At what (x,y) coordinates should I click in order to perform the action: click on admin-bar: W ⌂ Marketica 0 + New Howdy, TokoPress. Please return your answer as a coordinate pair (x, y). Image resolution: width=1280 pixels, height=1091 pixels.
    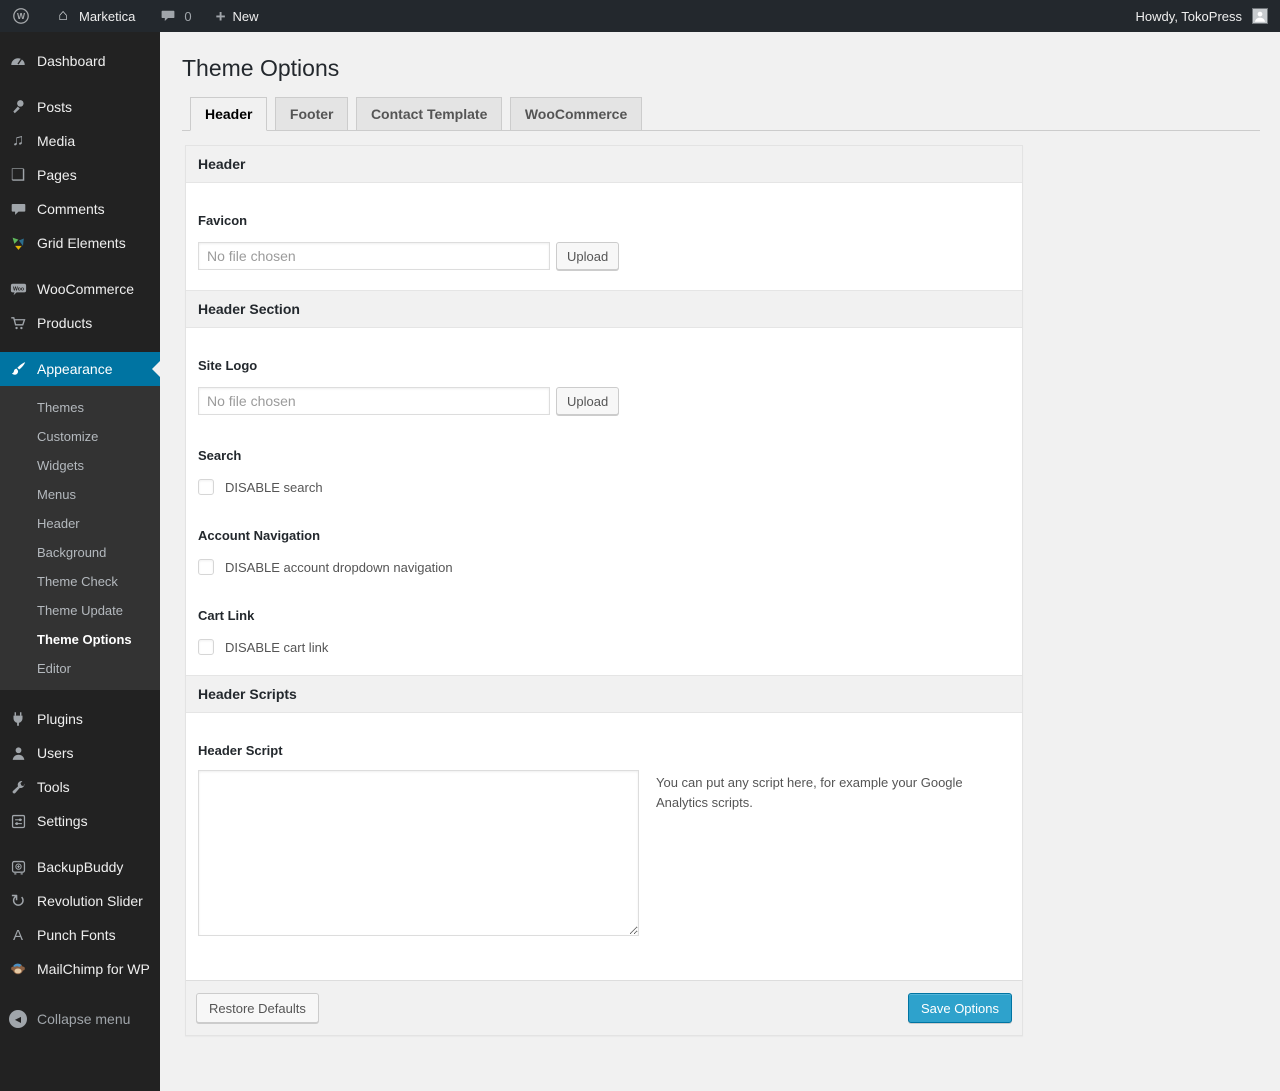
    Looking at the image, I should click on (640, 16).